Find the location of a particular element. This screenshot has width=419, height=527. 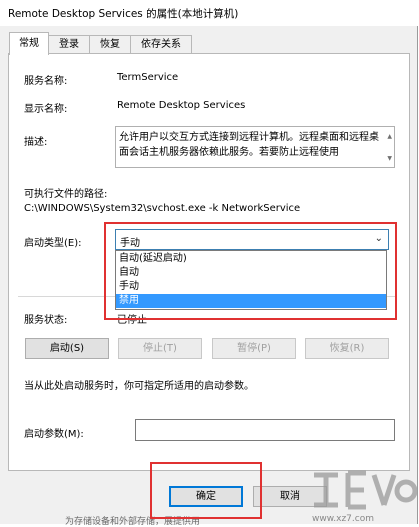

startup-option-auto-delayed: 自动(延迟启动) is located at coordinates (251, 259).